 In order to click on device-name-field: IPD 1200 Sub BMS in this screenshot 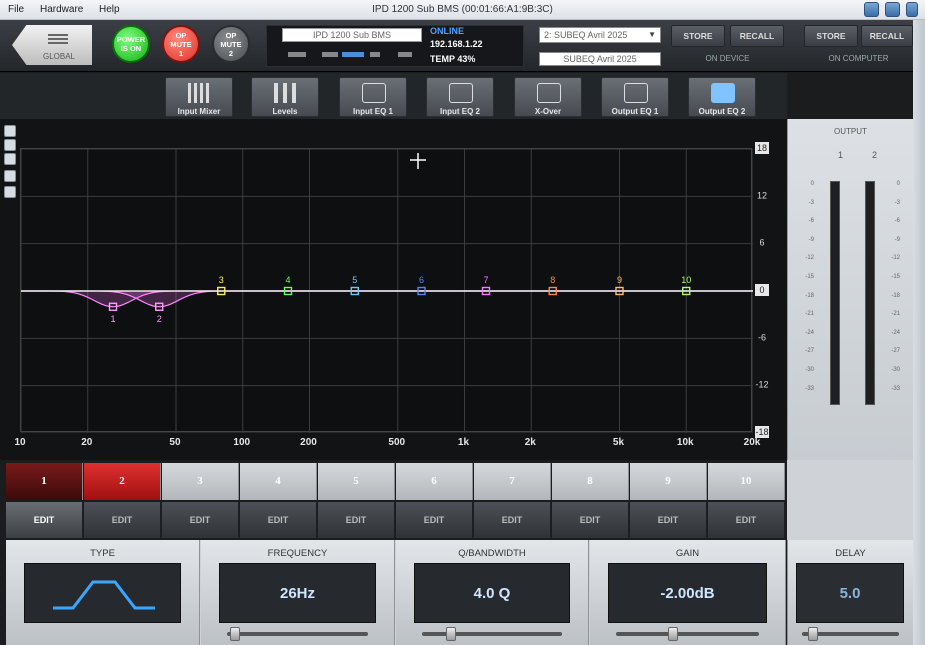, I will do `click(352, 35)`.